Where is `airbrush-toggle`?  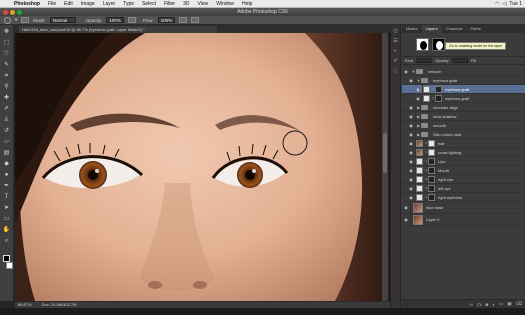
airbrush-toggle is located at coordinates (183, 20).